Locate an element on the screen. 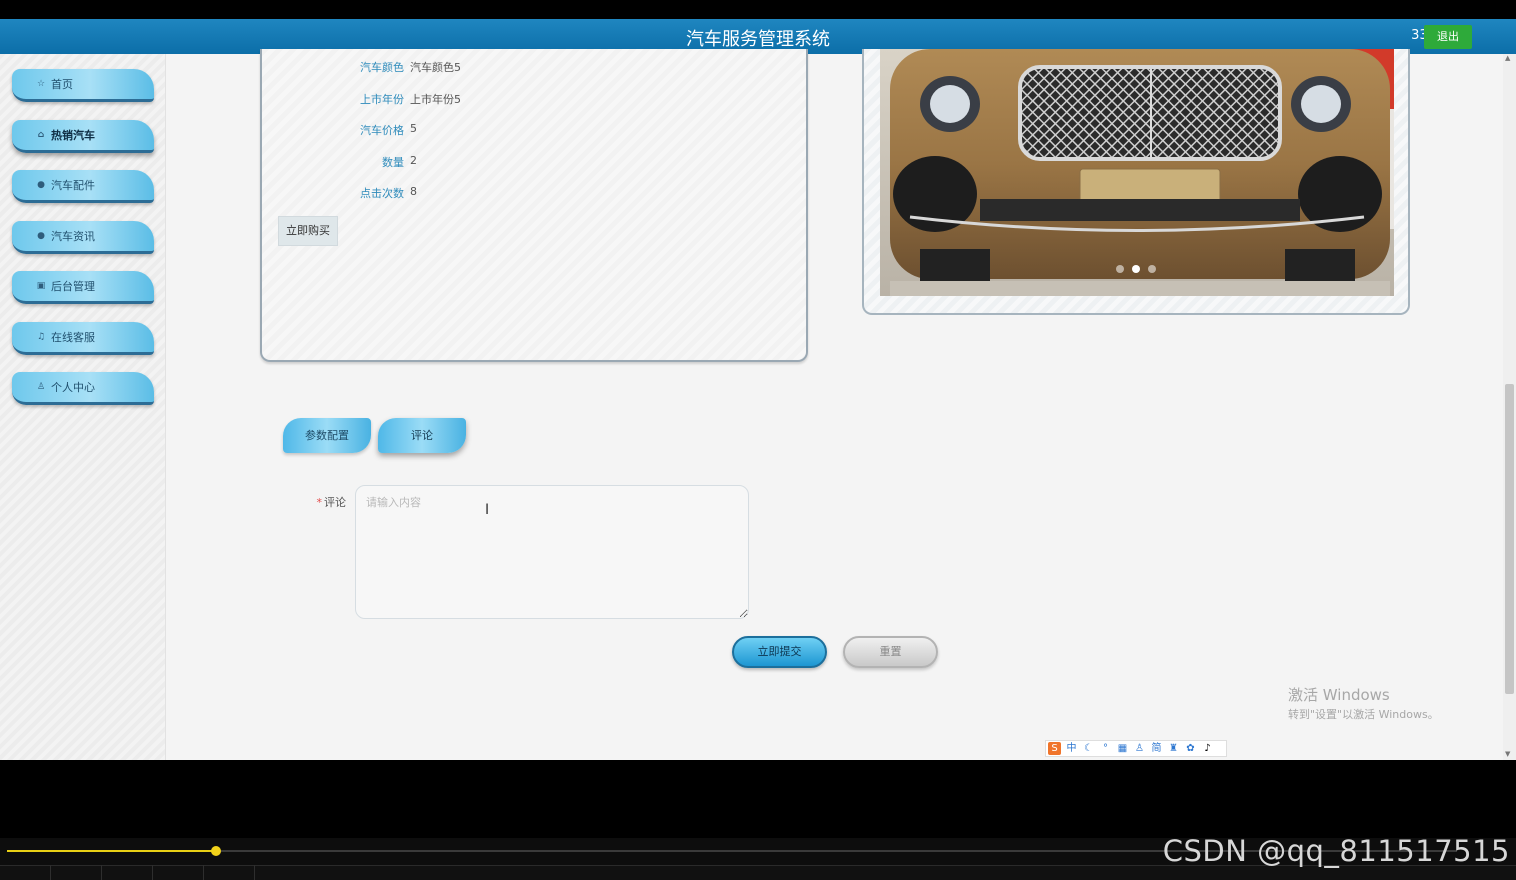  sidebar-item-admin: ▣ 后台管理 is located at coordinates (83, 287).